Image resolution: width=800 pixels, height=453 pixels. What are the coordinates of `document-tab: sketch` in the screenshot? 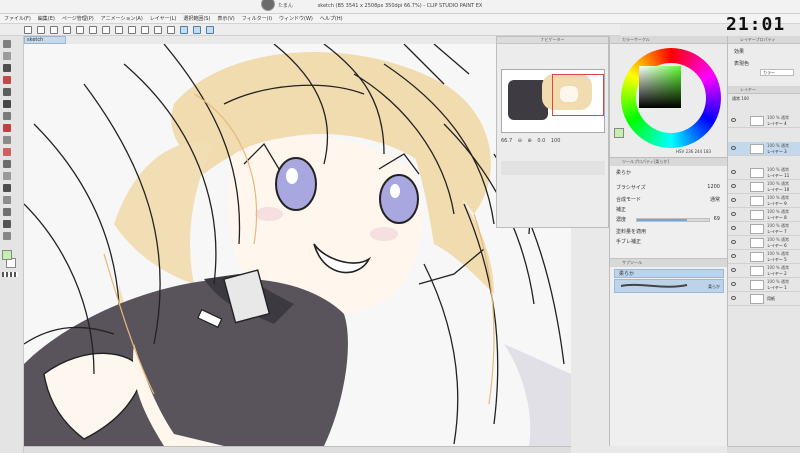 It's located at (45, 40).